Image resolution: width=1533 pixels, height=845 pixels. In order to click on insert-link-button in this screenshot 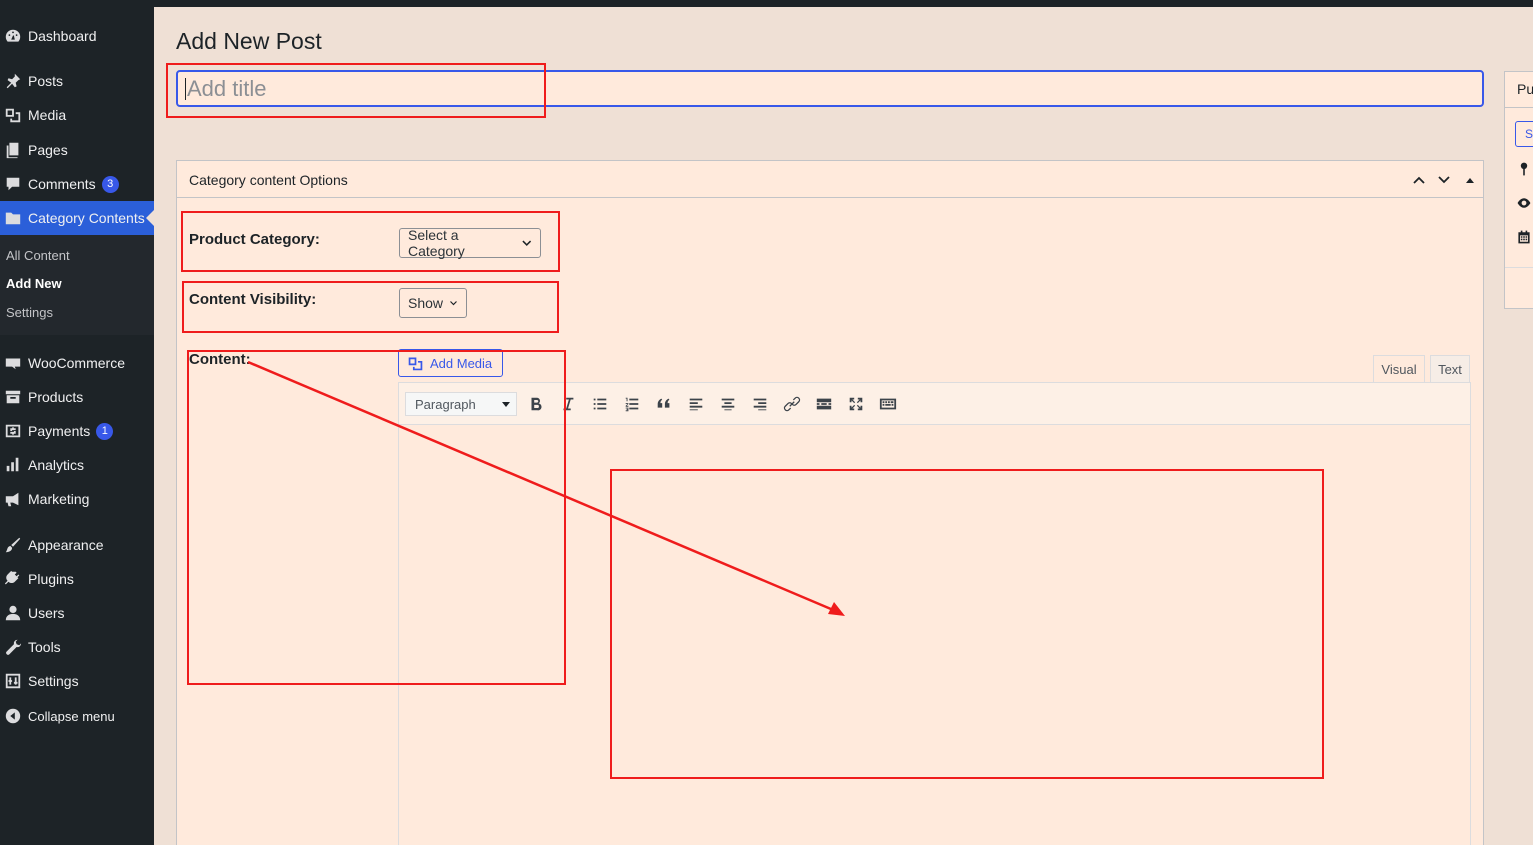, I will do `click(792, 404)`.